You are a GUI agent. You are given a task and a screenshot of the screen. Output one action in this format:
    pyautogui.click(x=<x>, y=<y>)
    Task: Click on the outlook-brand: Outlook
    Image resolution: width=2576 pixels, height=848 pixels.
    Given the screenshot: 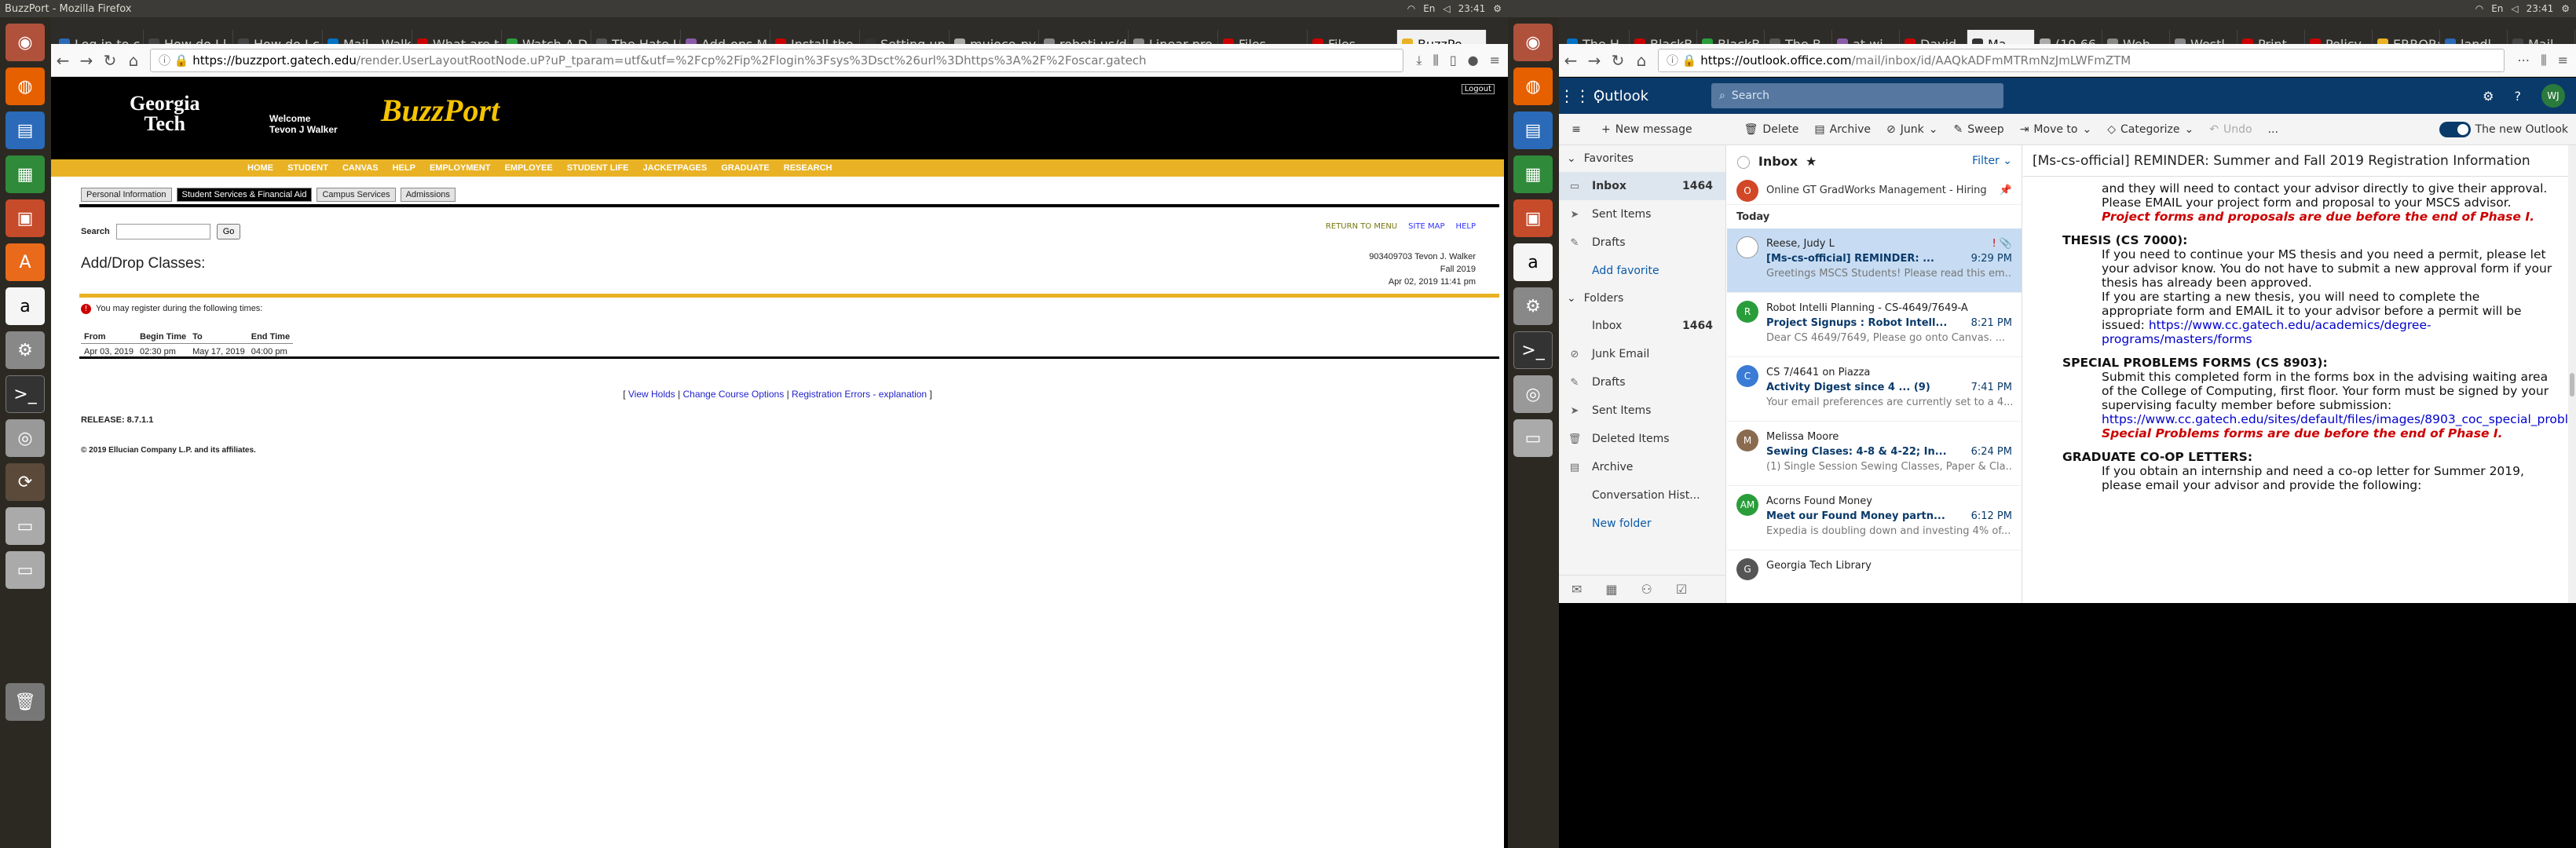 What is the action you would take?
    pyautogui.click(x=1653, y=96)
    